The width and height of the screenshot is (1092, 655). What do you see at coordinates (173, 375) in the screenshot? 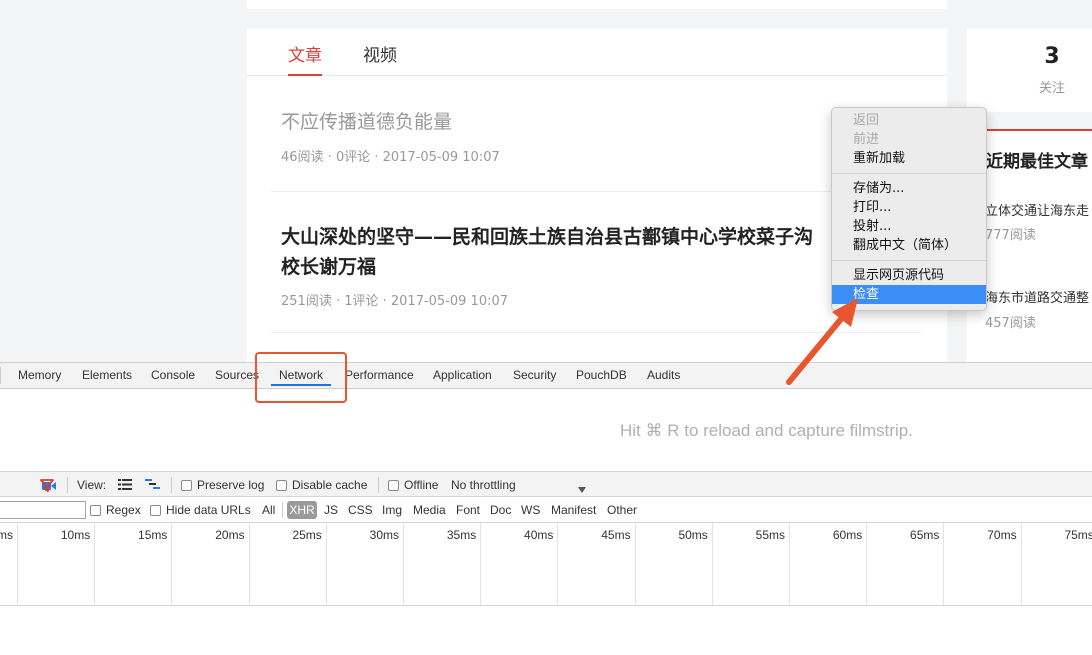
I see `tab-console: Console` at bounding box center [173, 375].